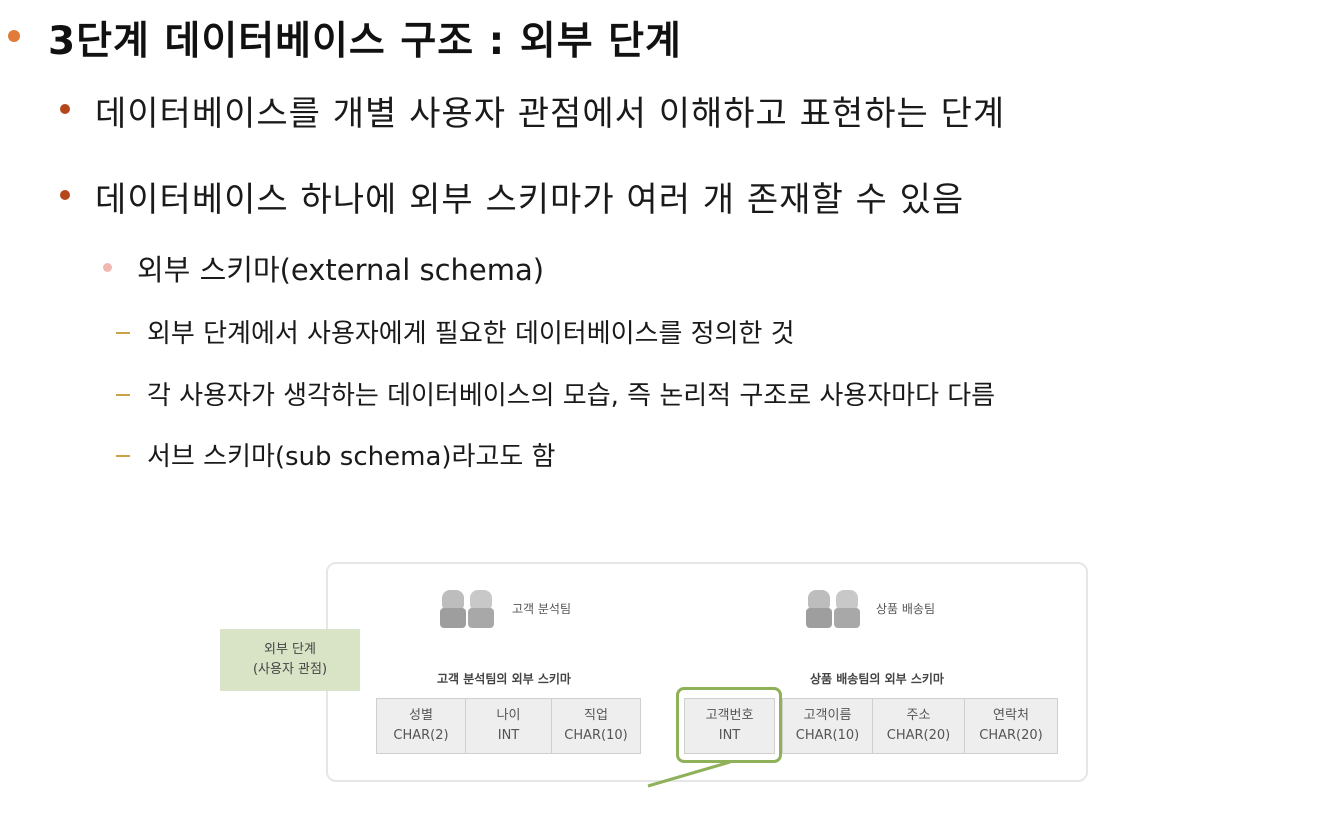  I want to click on field-name: 고객이름, so click(827, 715).